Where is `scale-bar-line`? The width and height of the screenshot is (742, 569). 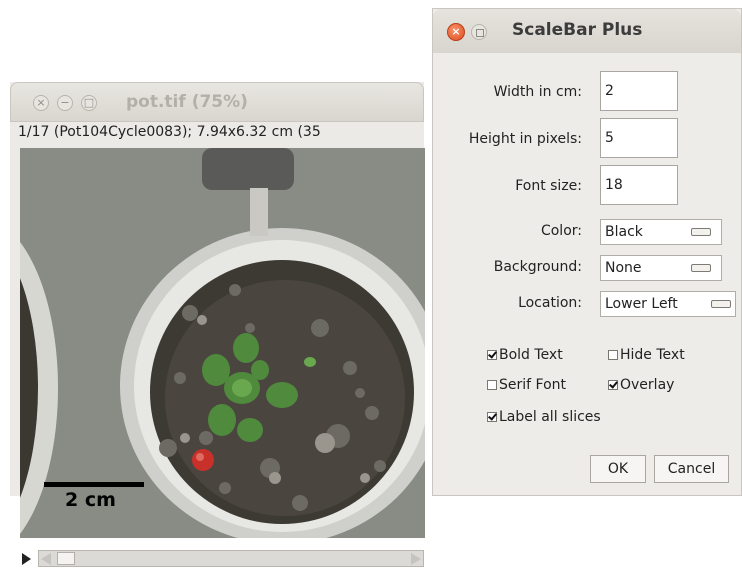
scale-bar-line is located at coordinates (94, 484).